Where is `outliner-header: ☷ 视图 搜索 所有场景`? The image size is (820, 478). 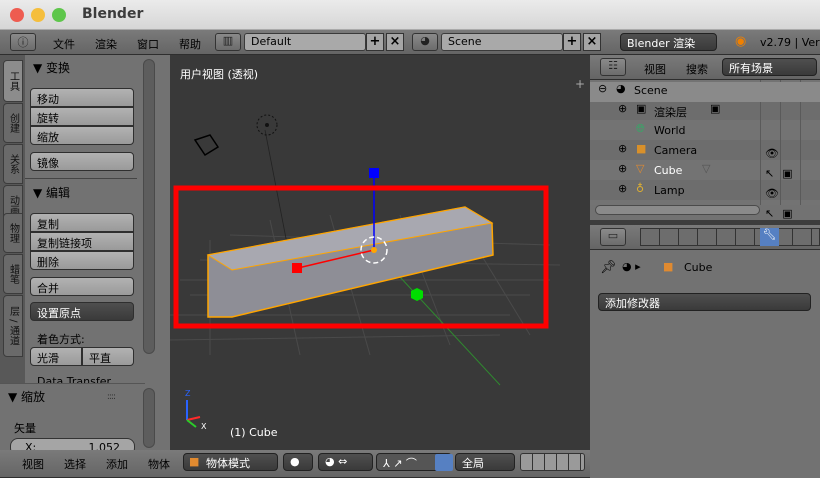
outliner-header: ☷ 视图 搜索 所有场景 is located at coordinates (705, 67).